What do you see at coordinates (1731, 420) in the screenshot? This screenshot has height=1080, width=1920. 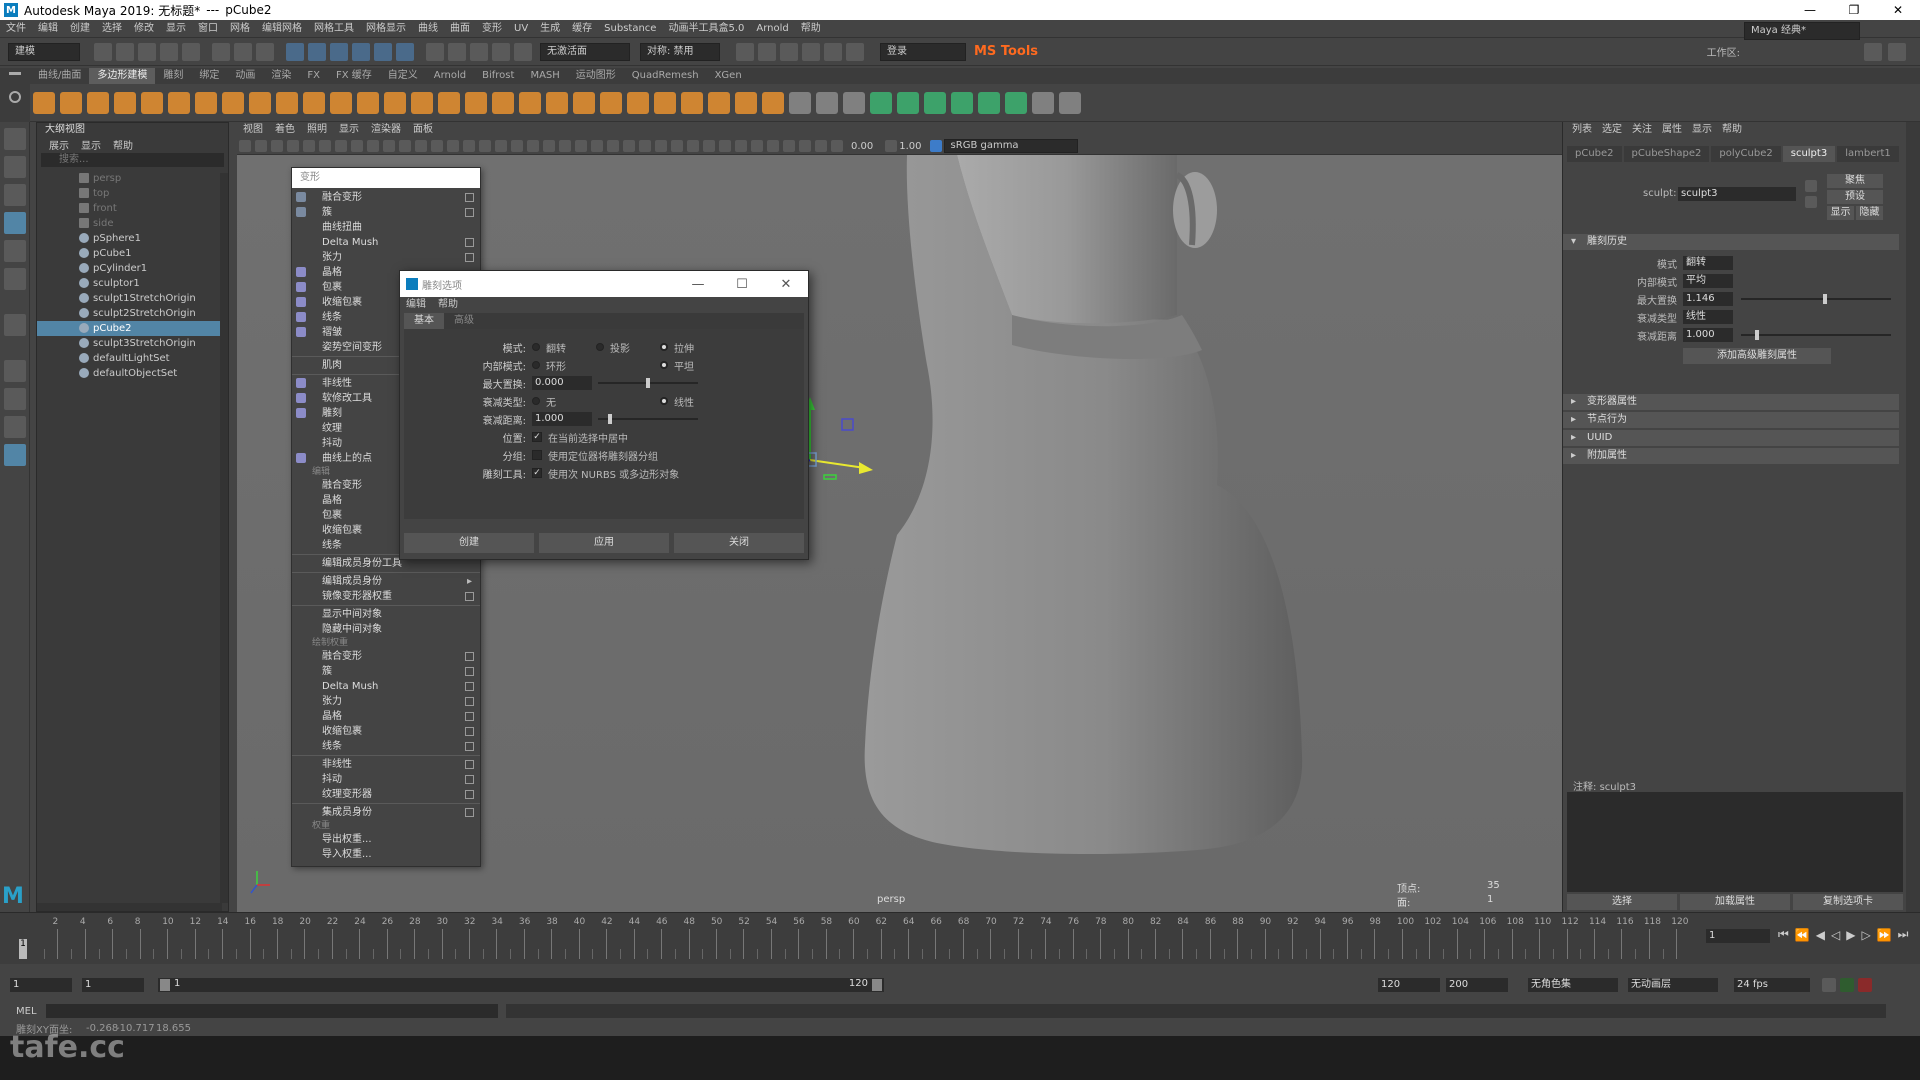 I see `attr-section-1: 节点行为` at bounding box center [1731, 420].